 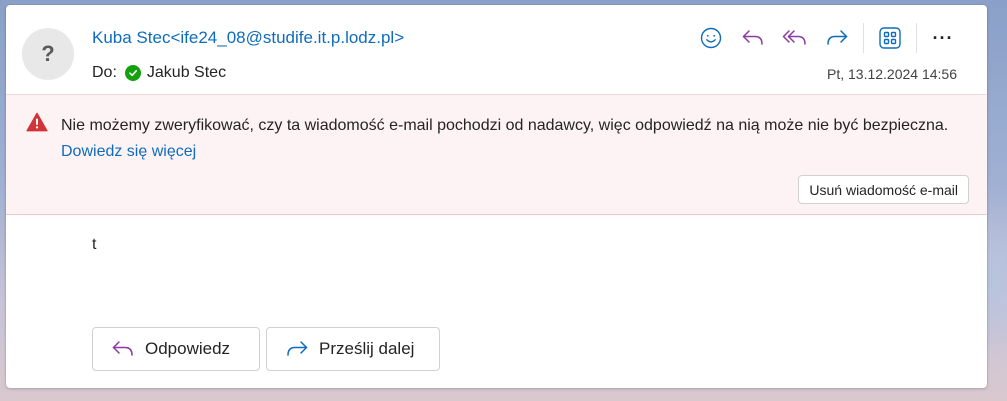 I want to click on message-toolbar: ···, so click(x=824, y=38).